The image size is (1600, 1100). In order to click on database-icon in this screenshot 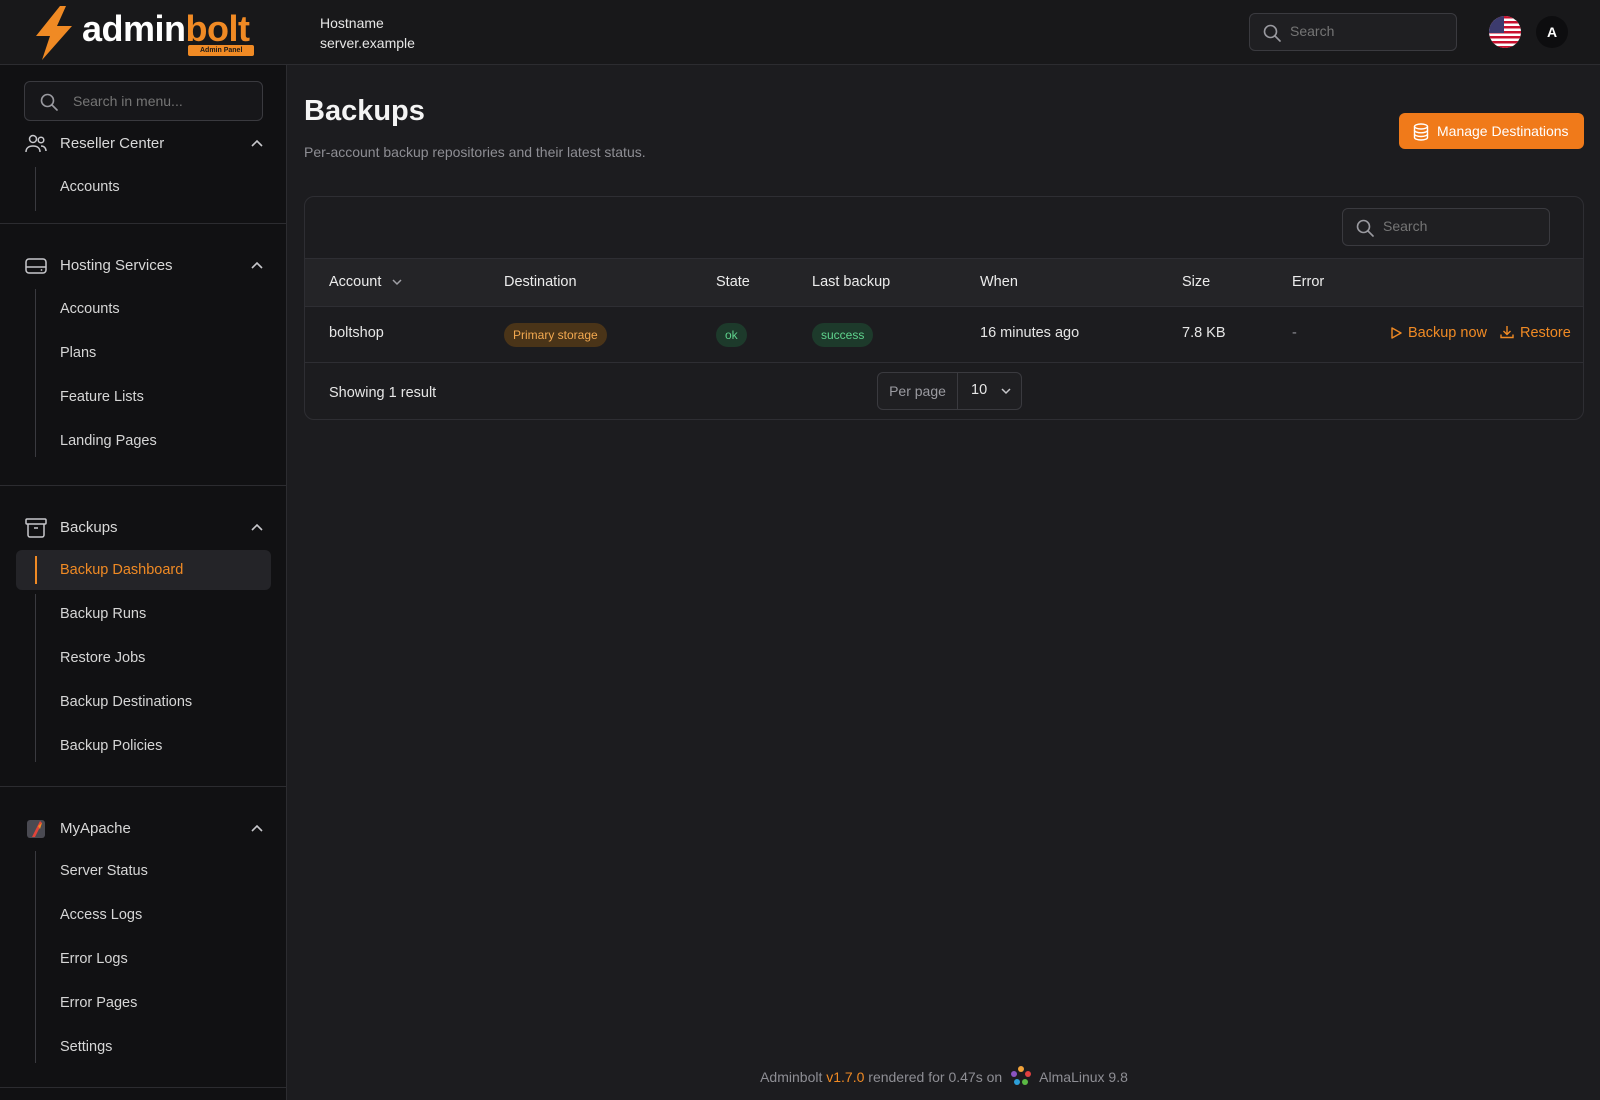, I will do `click(1421, 132)`.